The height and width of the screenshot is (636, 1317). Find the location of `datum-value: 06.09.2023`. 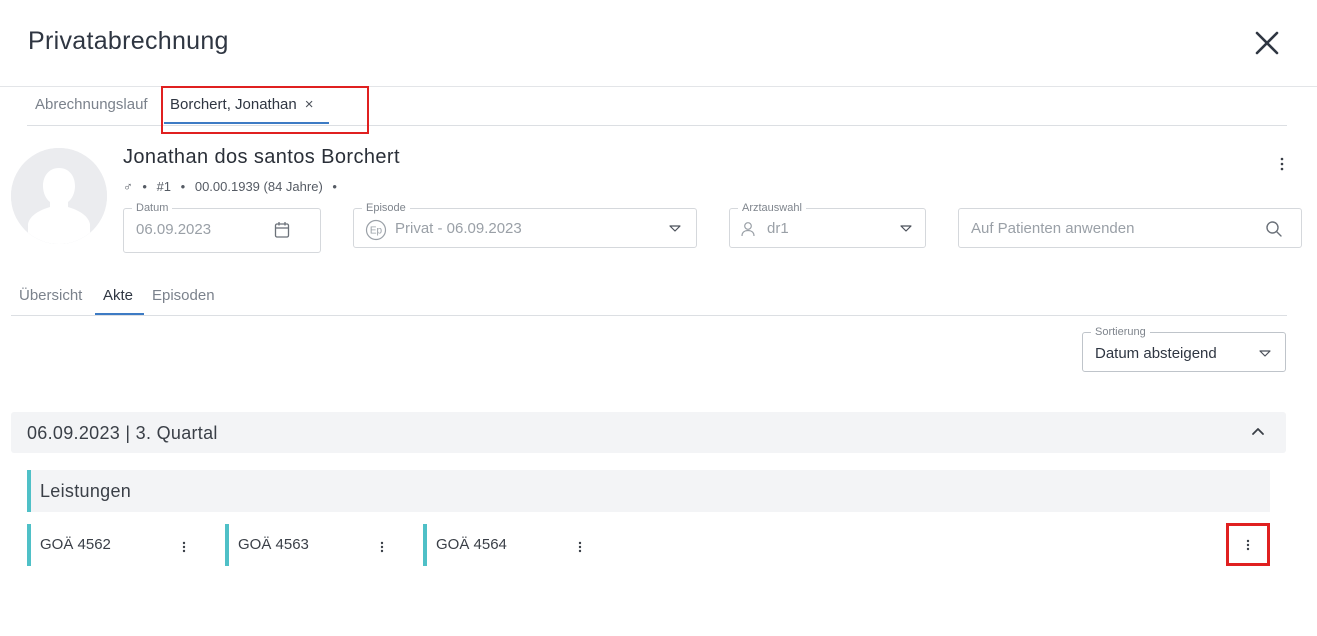

datum-value: 06.09.2023 is located at coordinates (174, 229).